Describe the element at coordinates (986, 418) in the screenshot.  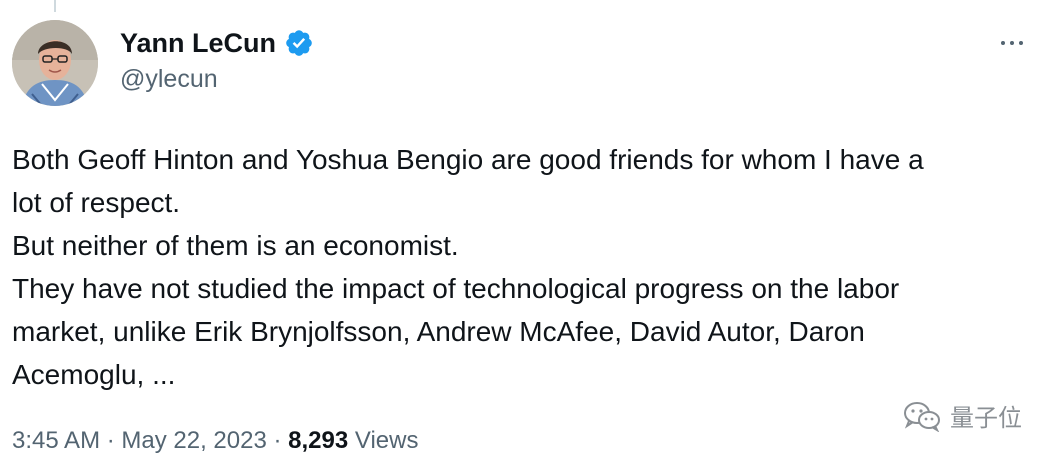
I see `watermark-text: 量子位` at that location.